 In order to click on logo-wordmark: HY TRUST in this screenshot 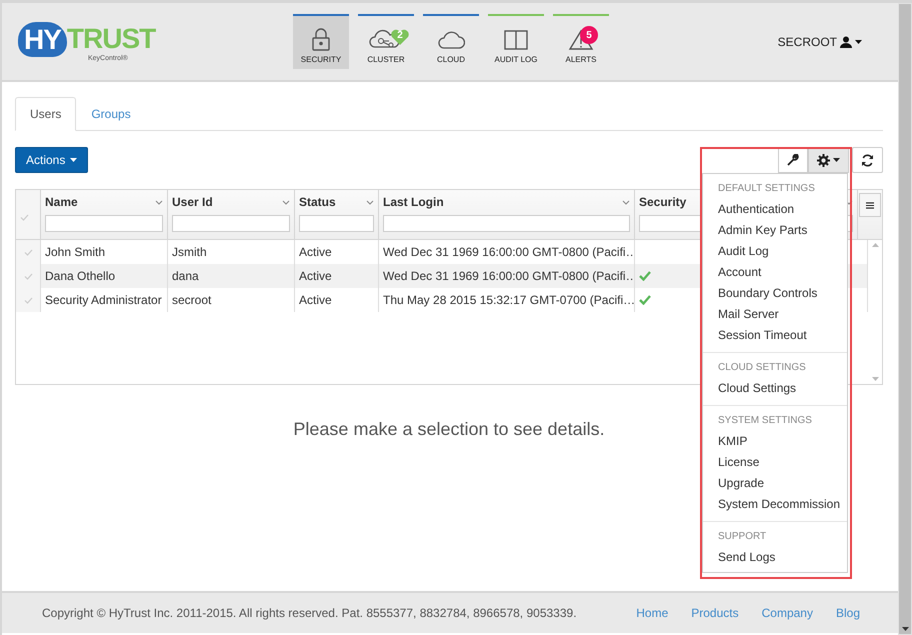, I will do `click(87, 39)`.